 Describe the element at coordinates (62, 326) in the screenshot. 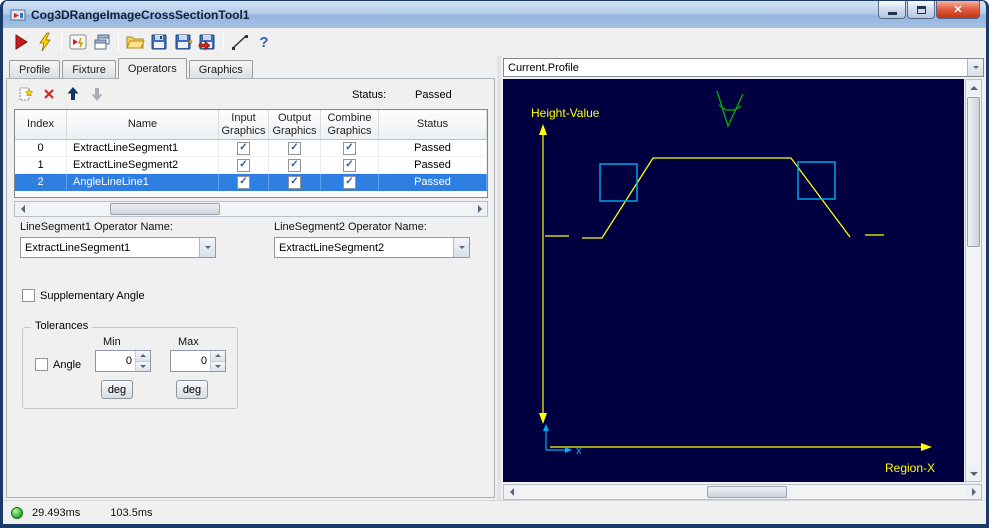

I see `tolerances-title: Tolerances` at that location.